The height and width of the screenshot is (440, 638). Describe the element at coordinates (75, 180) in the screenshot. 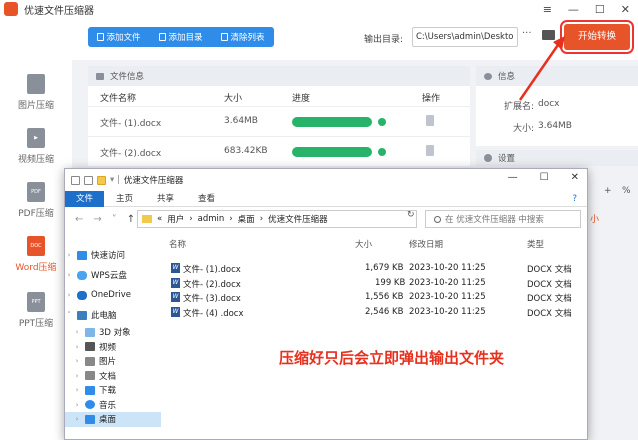

I see `save-icon` at that location.